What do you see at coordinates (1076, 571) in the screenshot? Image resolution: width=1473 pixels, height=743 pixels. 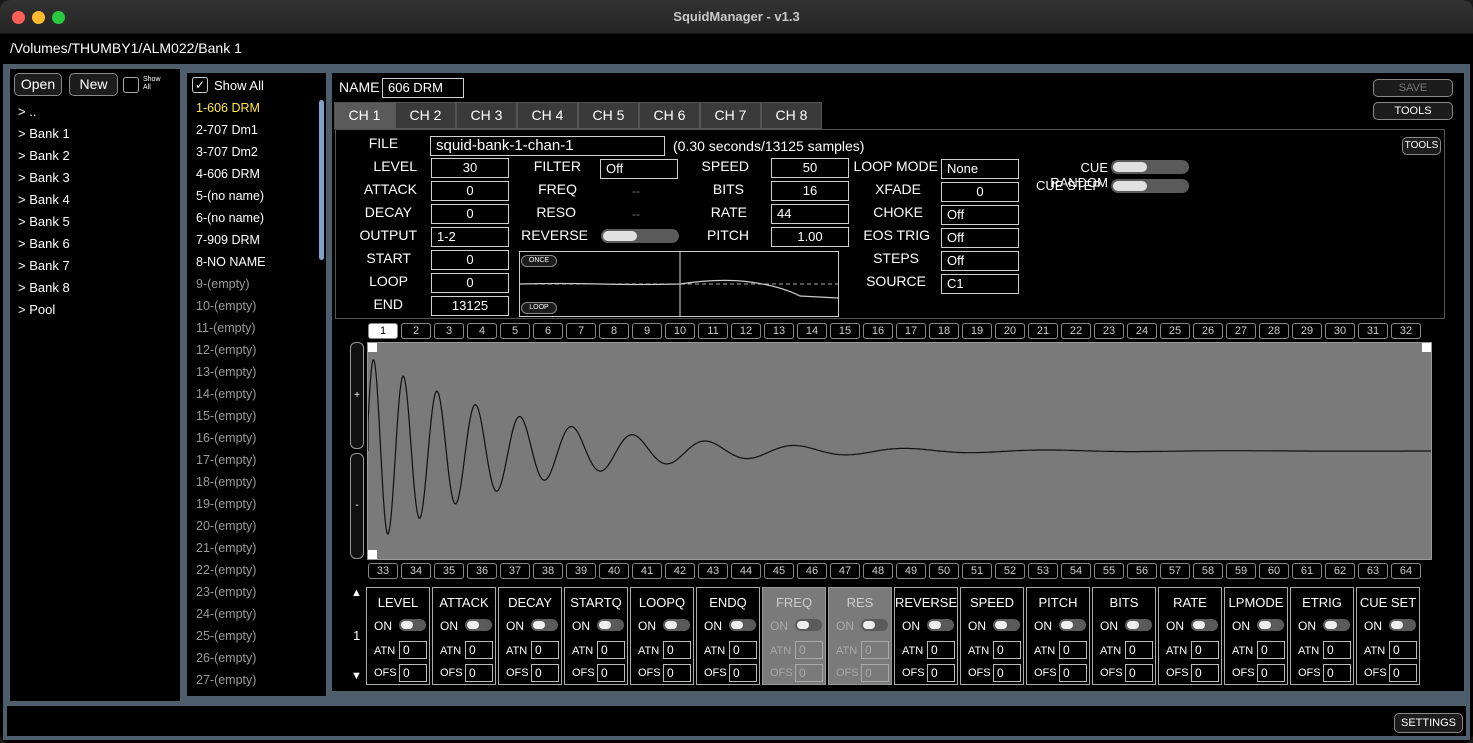 I see `cue-step: 54` at bounding box center [1076, 571].